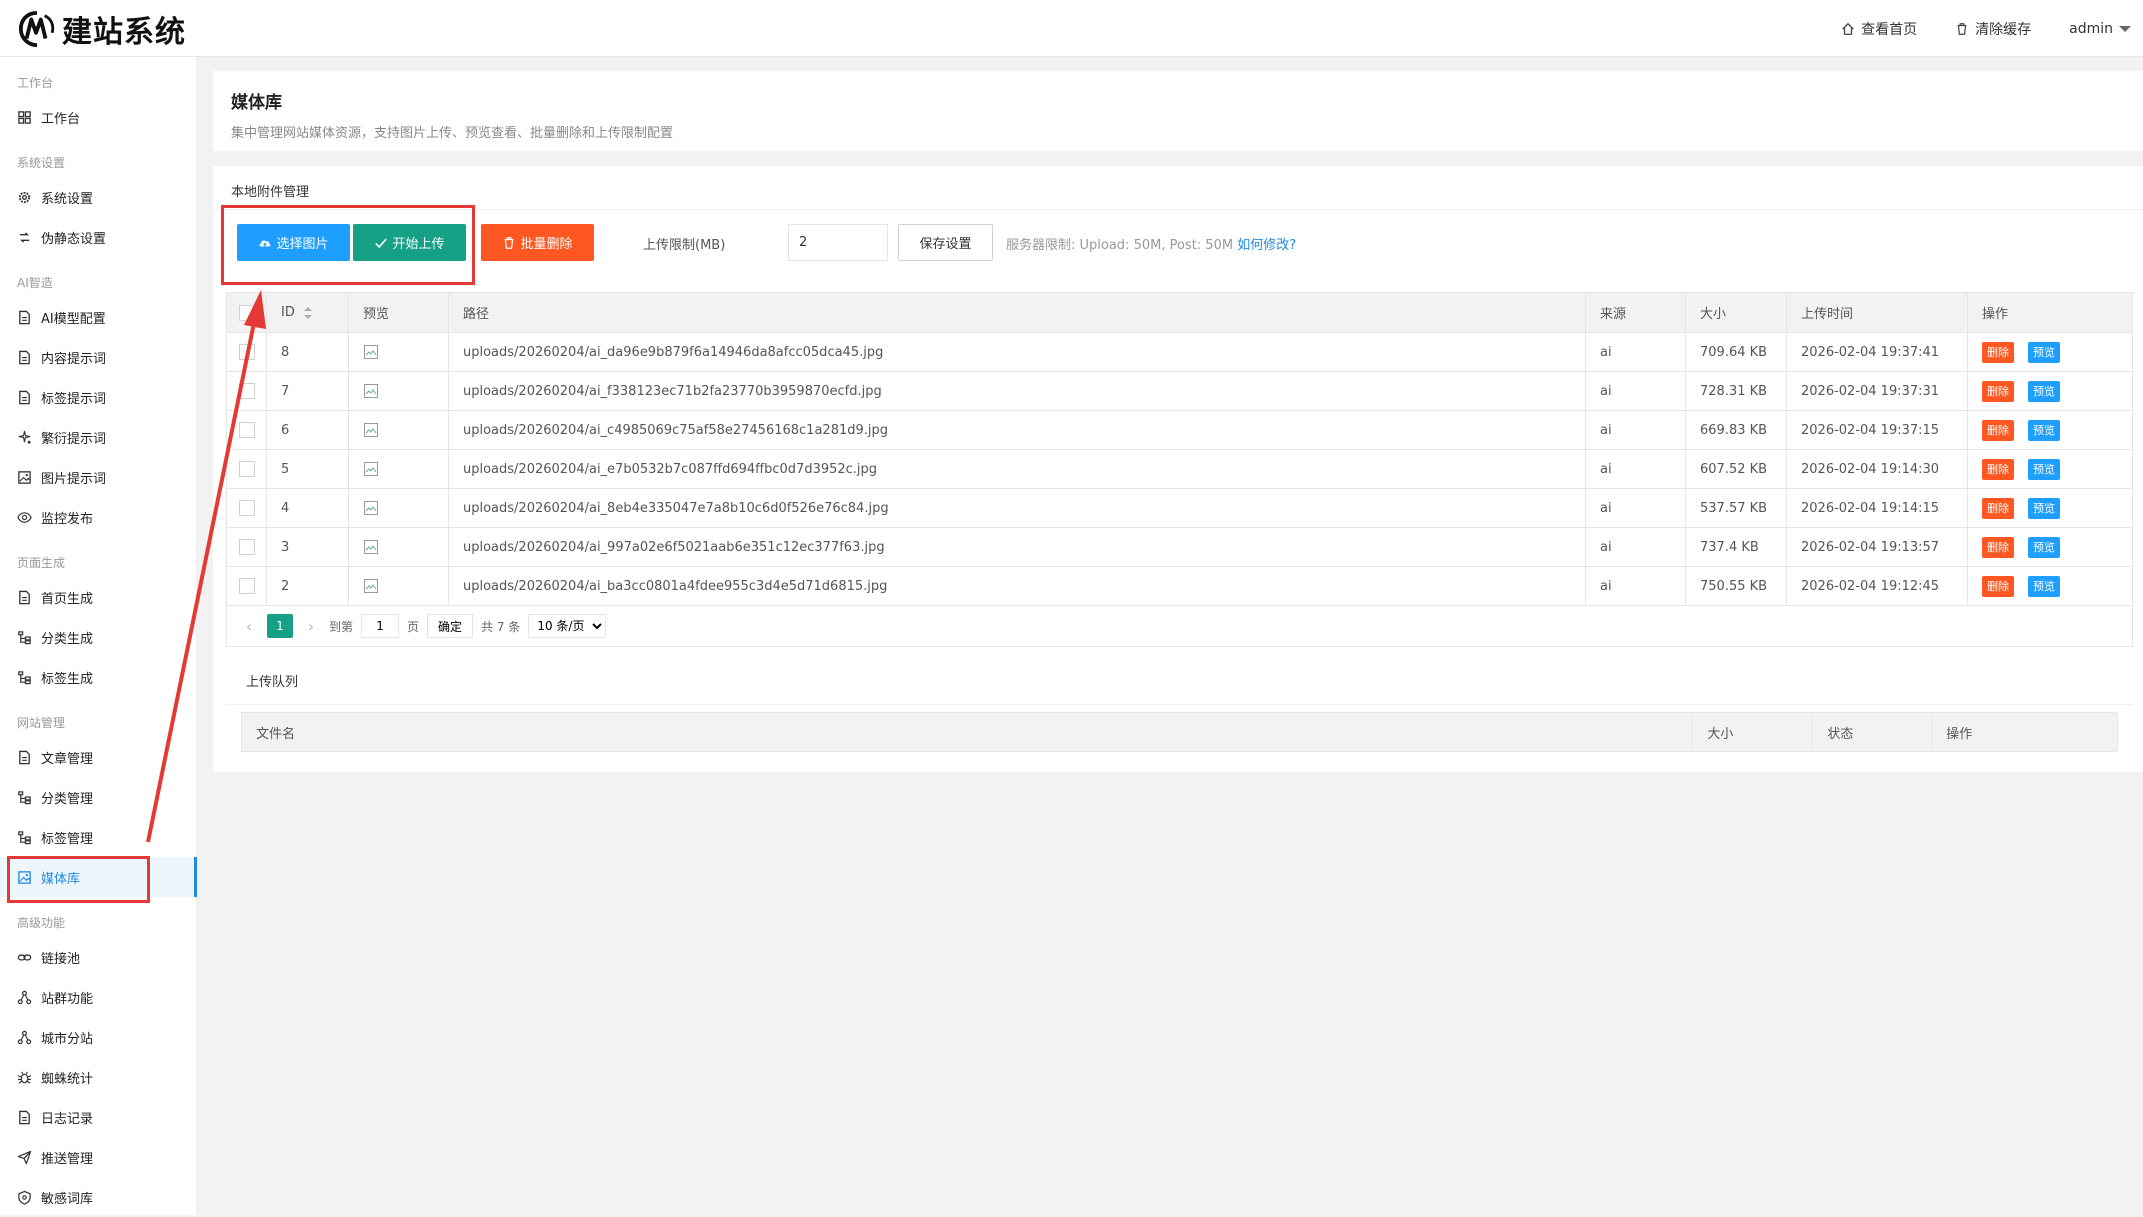 Image resolution: width=2143 pixels, height=1217 pixels. Describe the element at coordinates (1877, 469) in the screenshot. I see `cell-upload-time: 2026-02-04 19:14:30` at that location.